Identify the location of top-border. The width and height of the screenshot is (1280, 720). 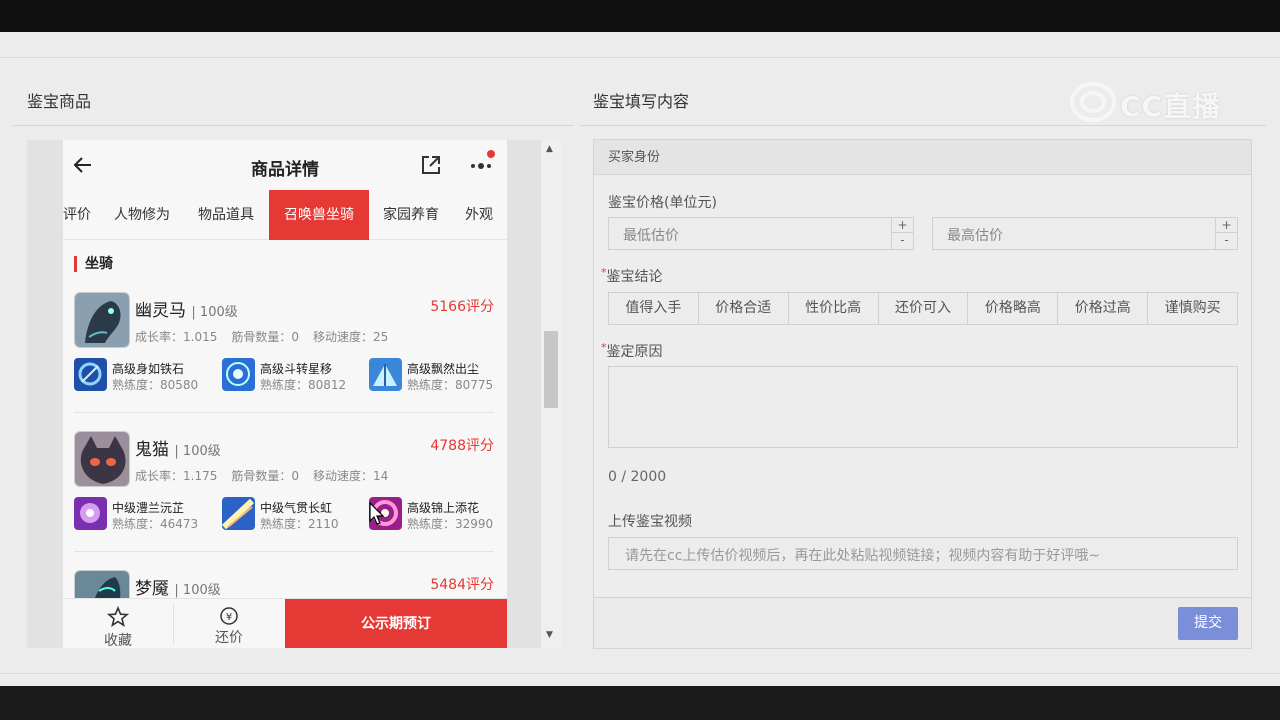
(640, 57).